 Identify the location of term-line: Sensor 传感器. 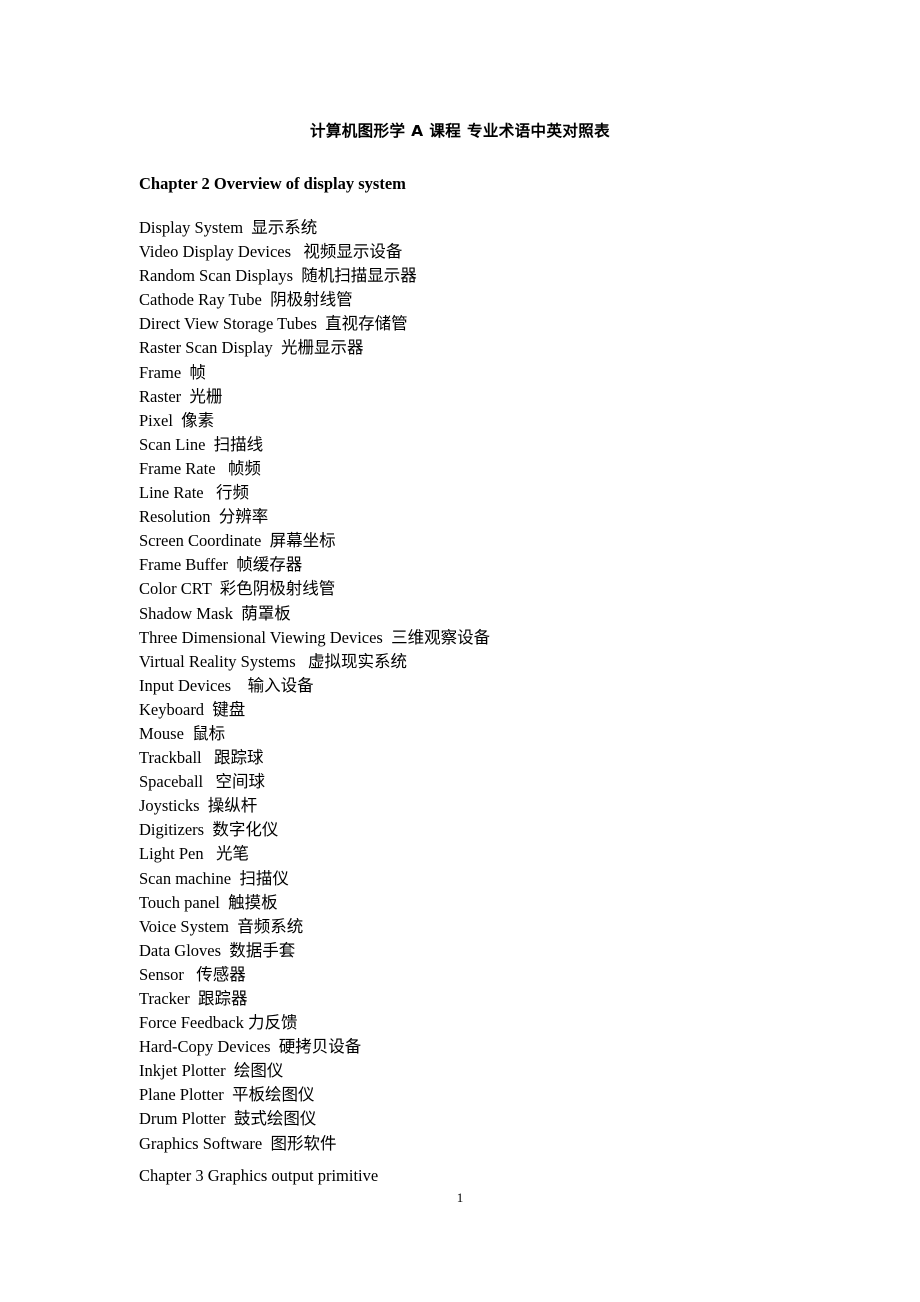
(192, 974).